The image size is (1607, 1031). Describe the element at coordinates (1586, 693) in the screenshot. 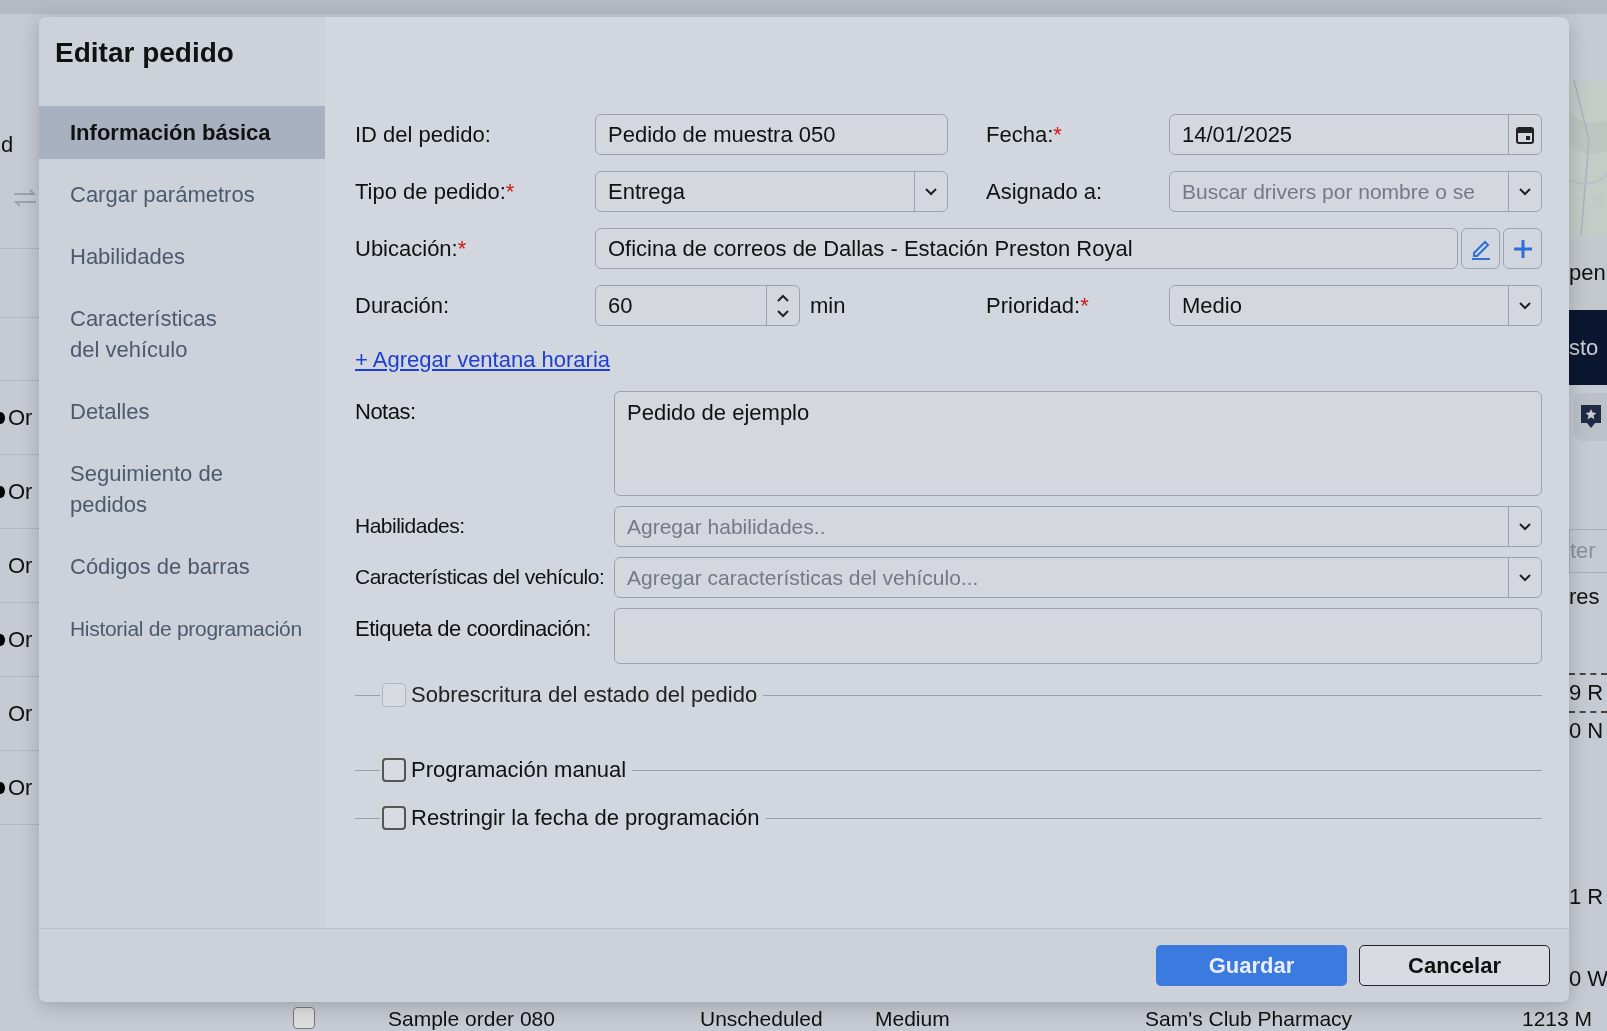

I see `address-text: 9 R` at that location.